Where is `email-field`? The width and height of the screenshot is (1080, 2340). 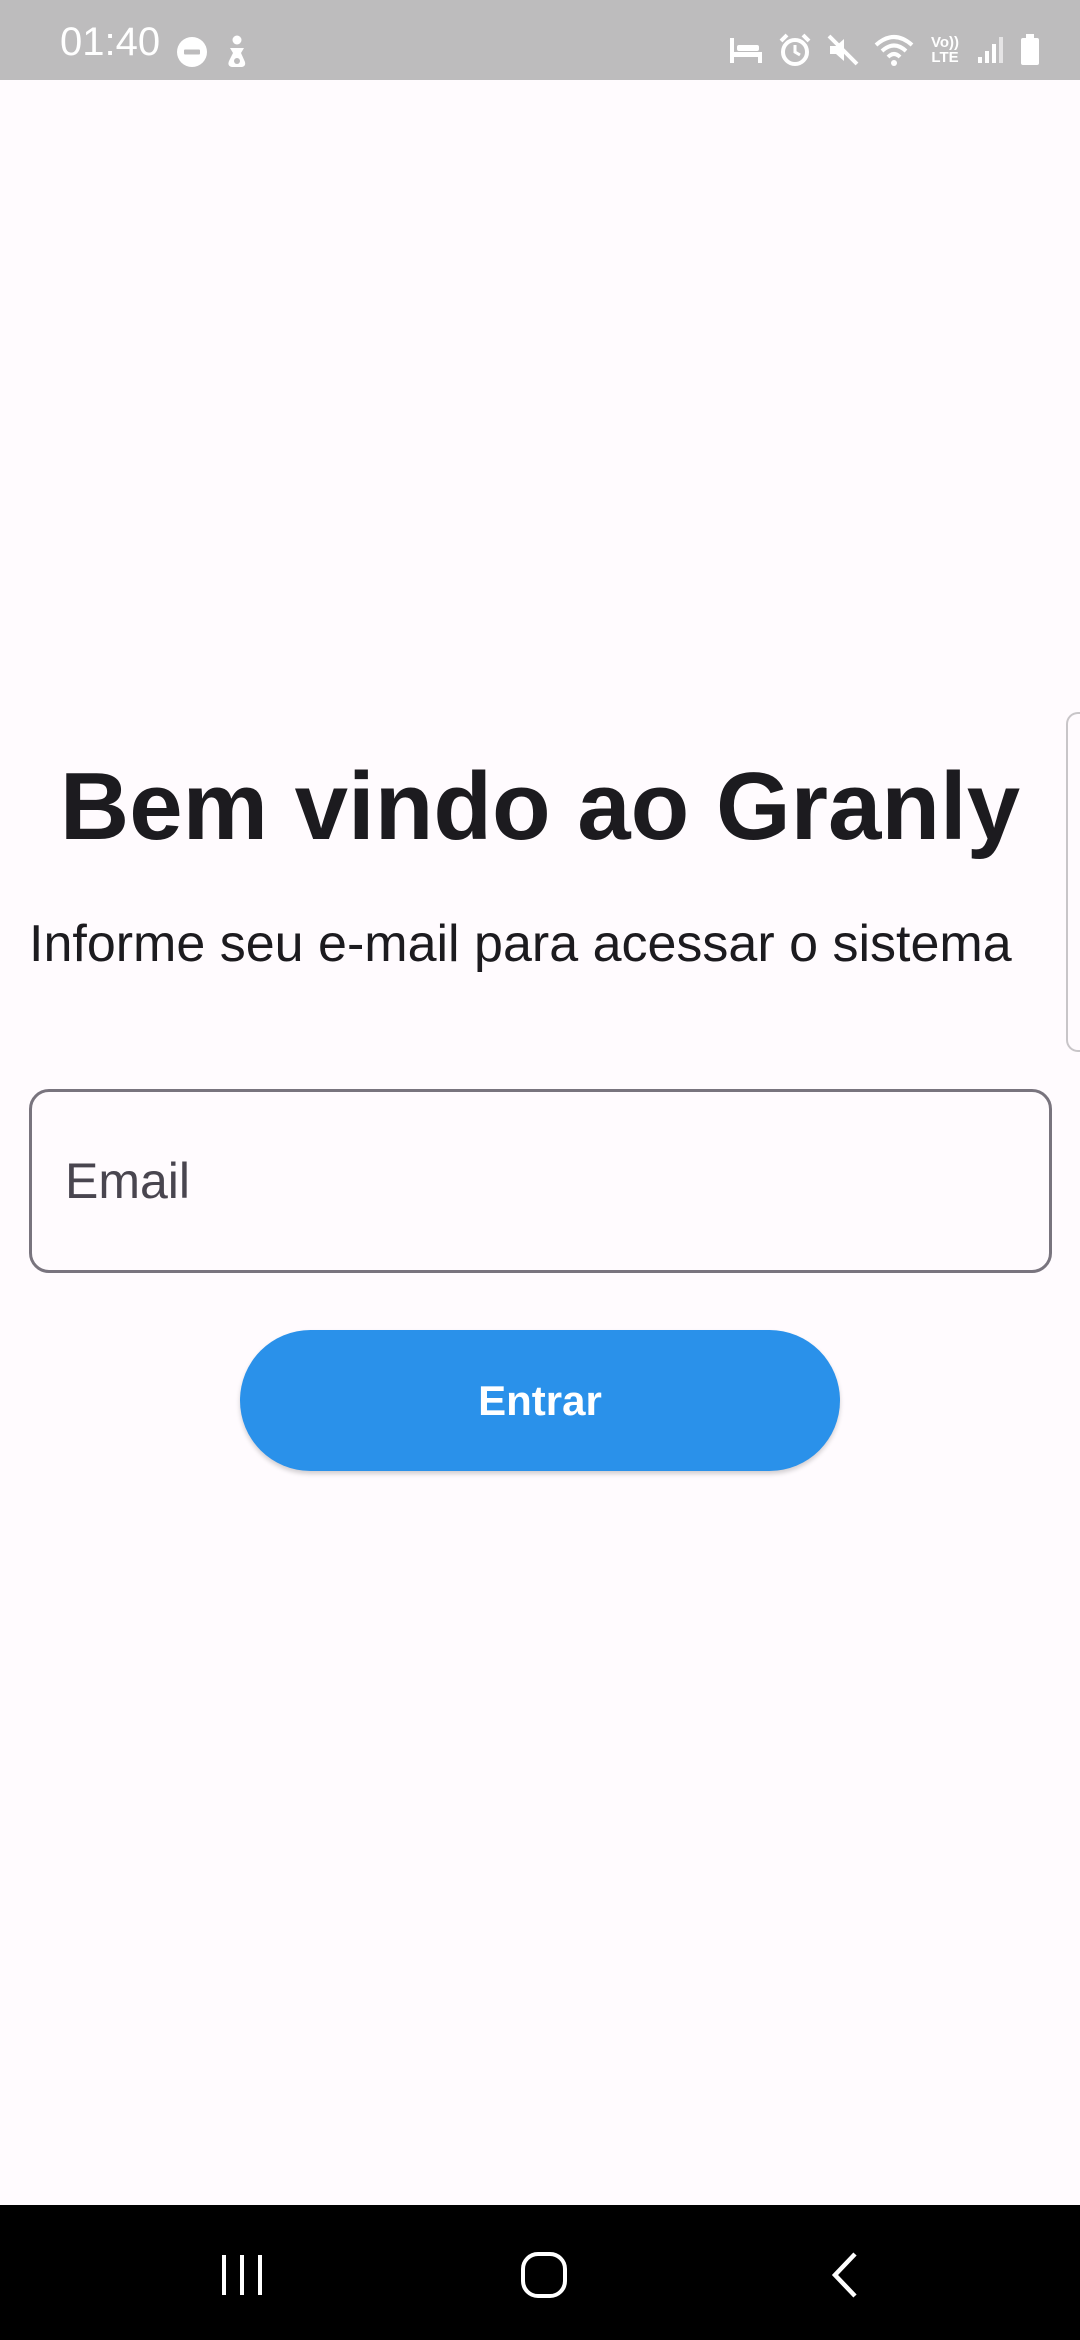 email-field is located at coordinates (540, 1181).